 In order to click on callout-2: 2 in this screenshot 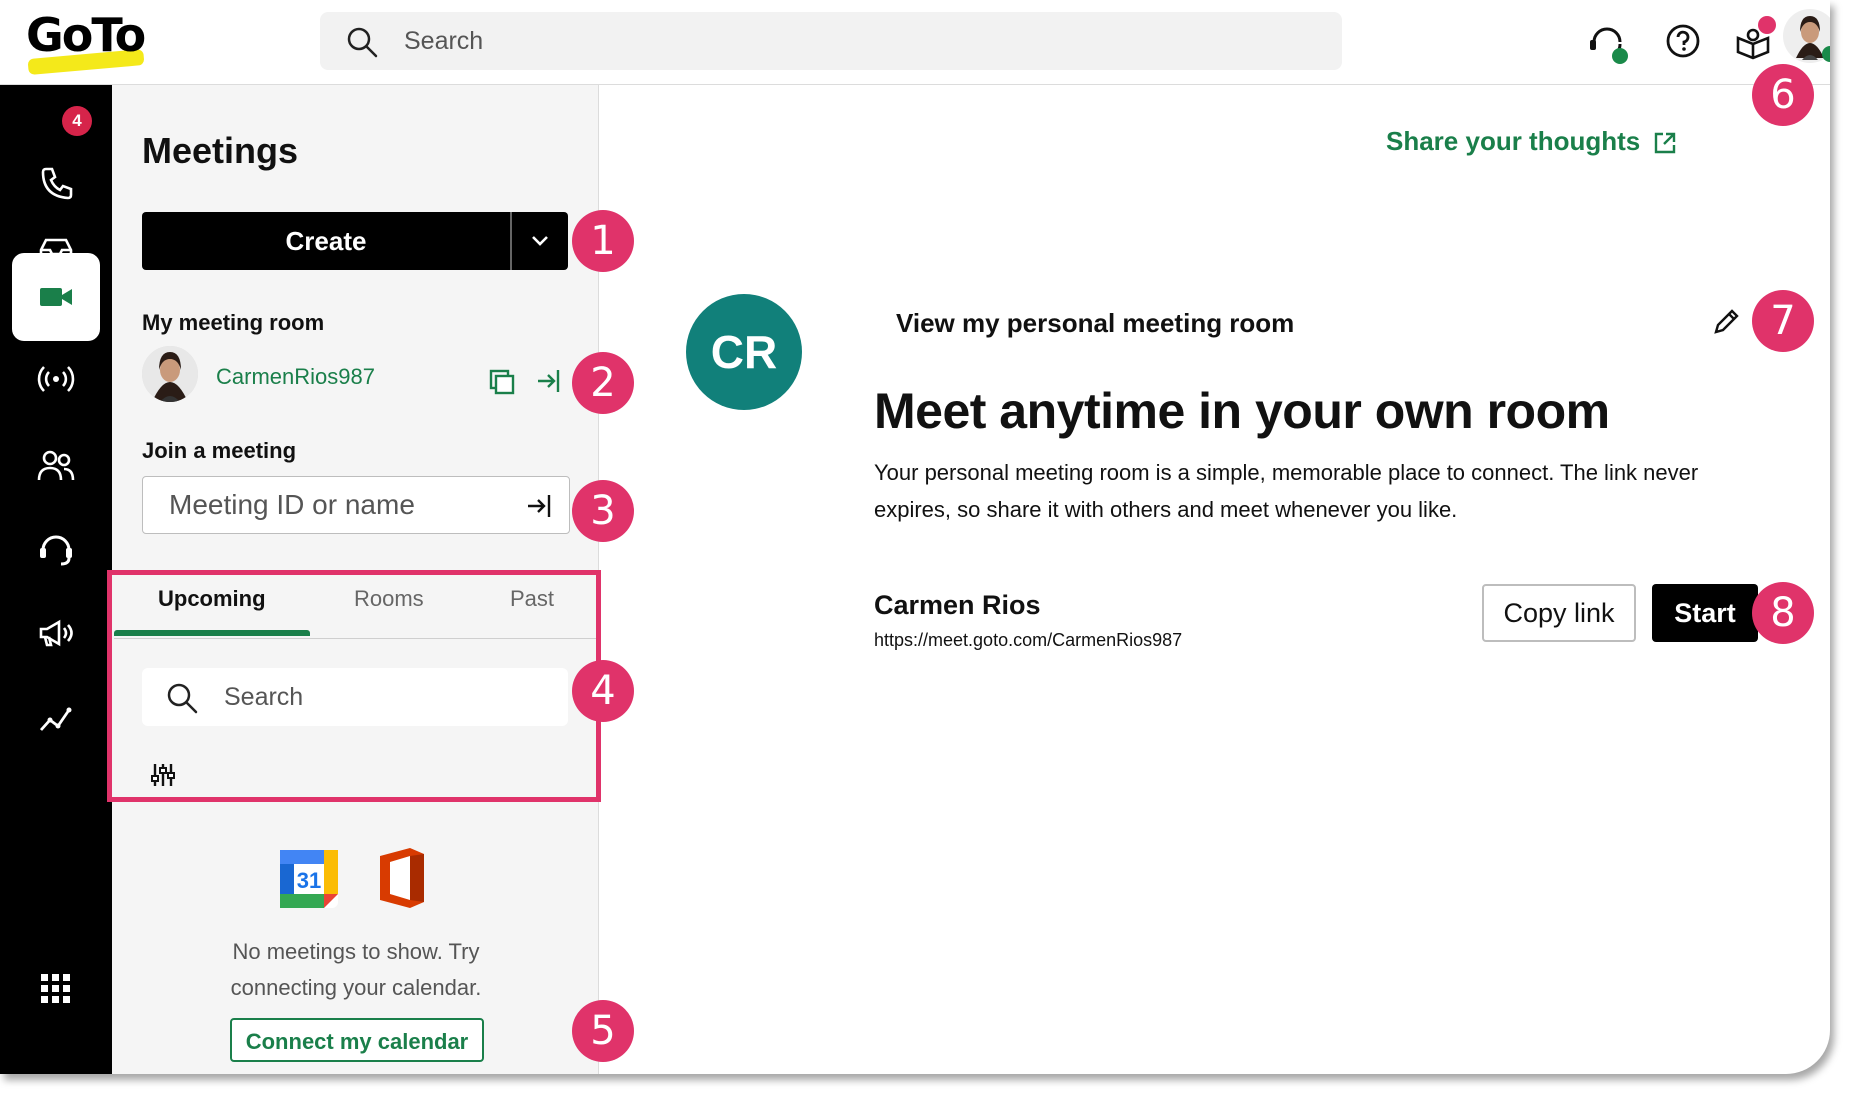, I will do `click(603, 383)`.